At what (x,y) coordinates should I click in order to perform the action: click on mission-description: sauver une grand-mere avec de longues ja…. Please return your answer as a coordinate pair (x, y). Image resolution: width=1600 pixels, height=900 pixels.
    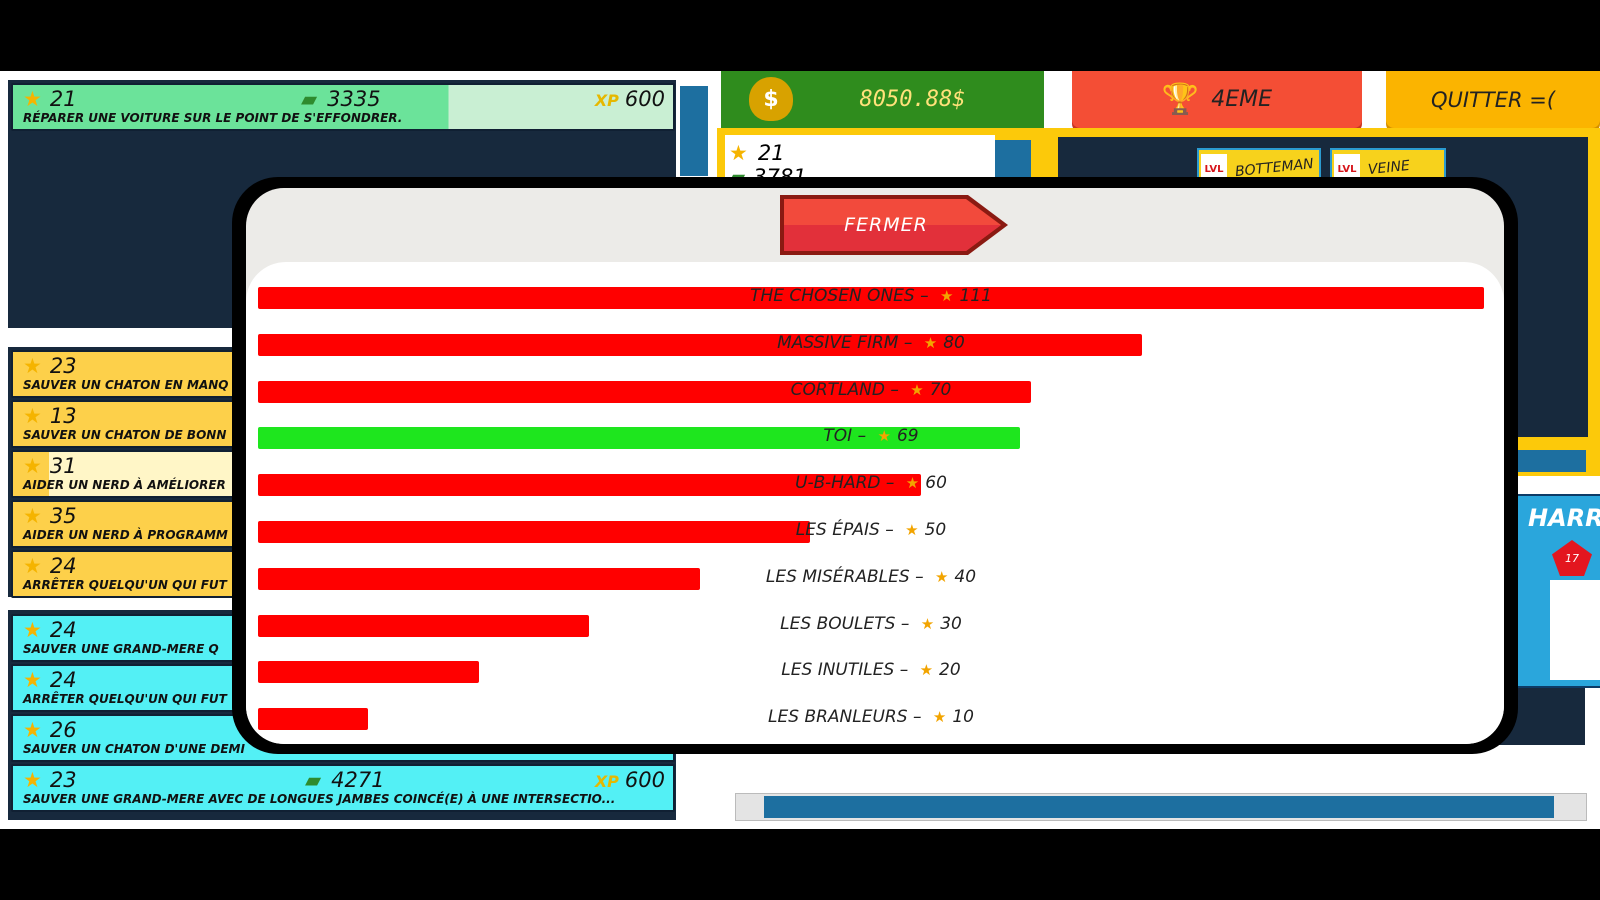
    Looking at the image, I should click on (319, 799).